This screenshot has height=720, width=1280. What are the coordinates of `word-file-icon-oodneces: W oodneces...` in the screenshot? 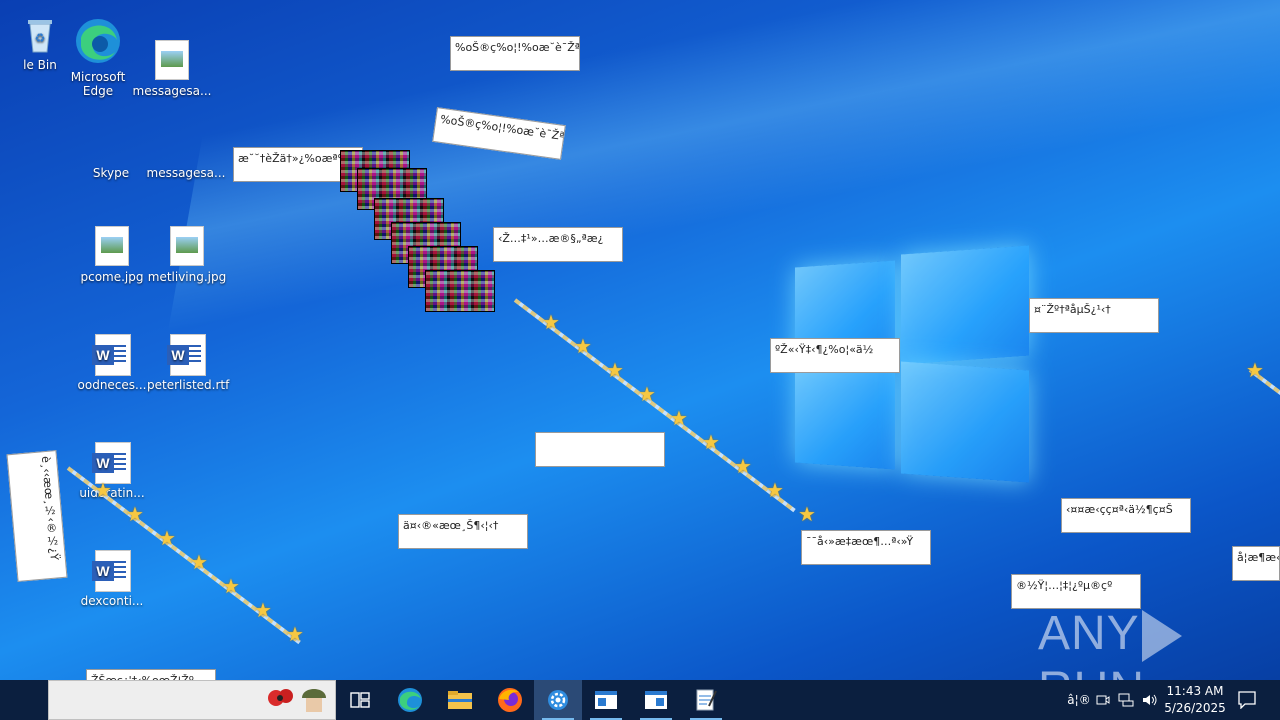 It's located at (112, 363).